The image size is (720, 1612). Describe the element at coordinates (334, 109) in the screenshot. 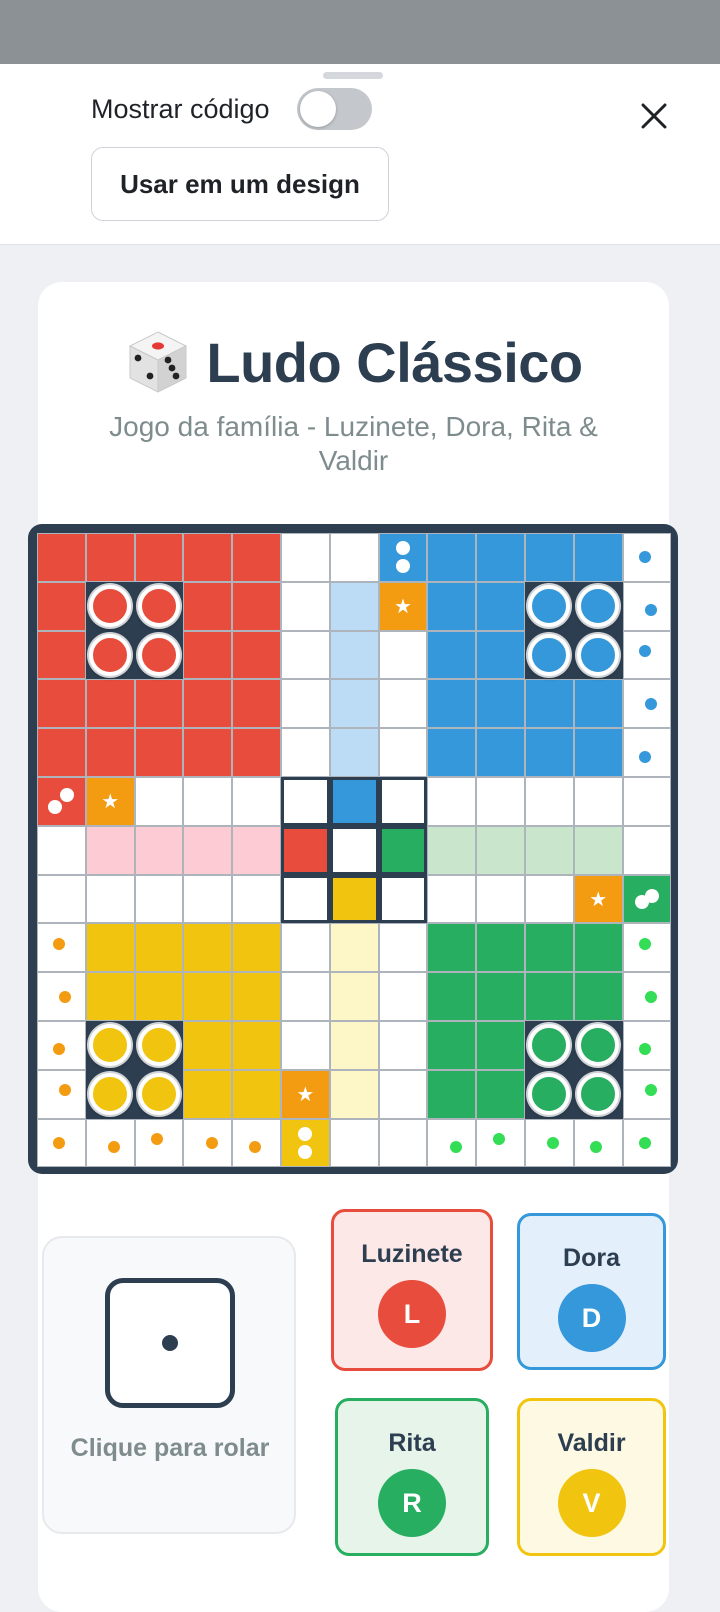

I see `show-code-toggle` at that location.